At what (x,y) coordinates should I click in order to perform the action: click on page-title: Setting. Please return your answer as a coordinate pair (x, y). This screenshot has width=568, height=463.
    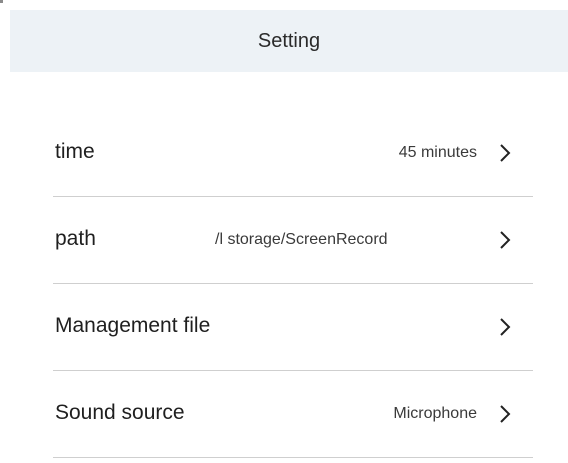
    Looking at the image, I should click on (289, 40).